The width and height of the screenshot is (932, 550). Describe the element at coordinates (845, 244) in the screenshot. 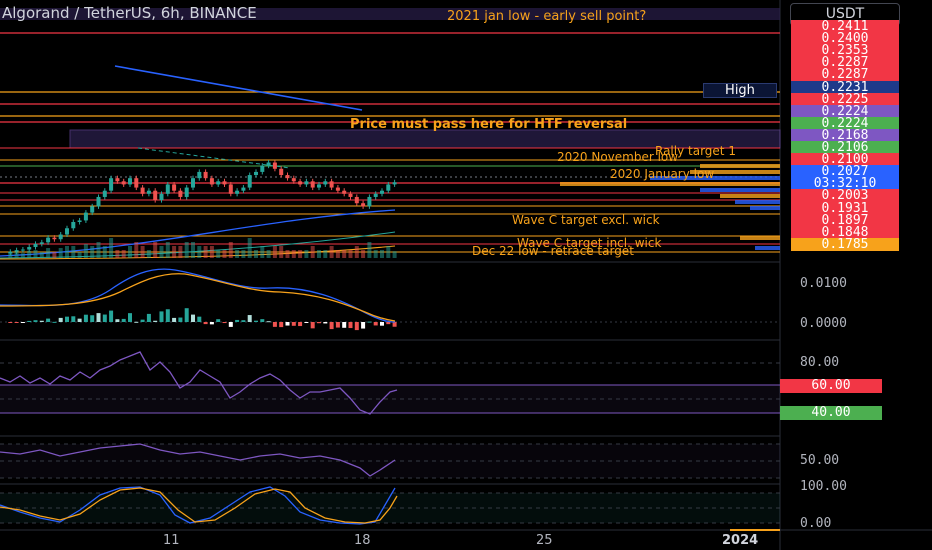

I see `price-label: 0.1785` at that location.